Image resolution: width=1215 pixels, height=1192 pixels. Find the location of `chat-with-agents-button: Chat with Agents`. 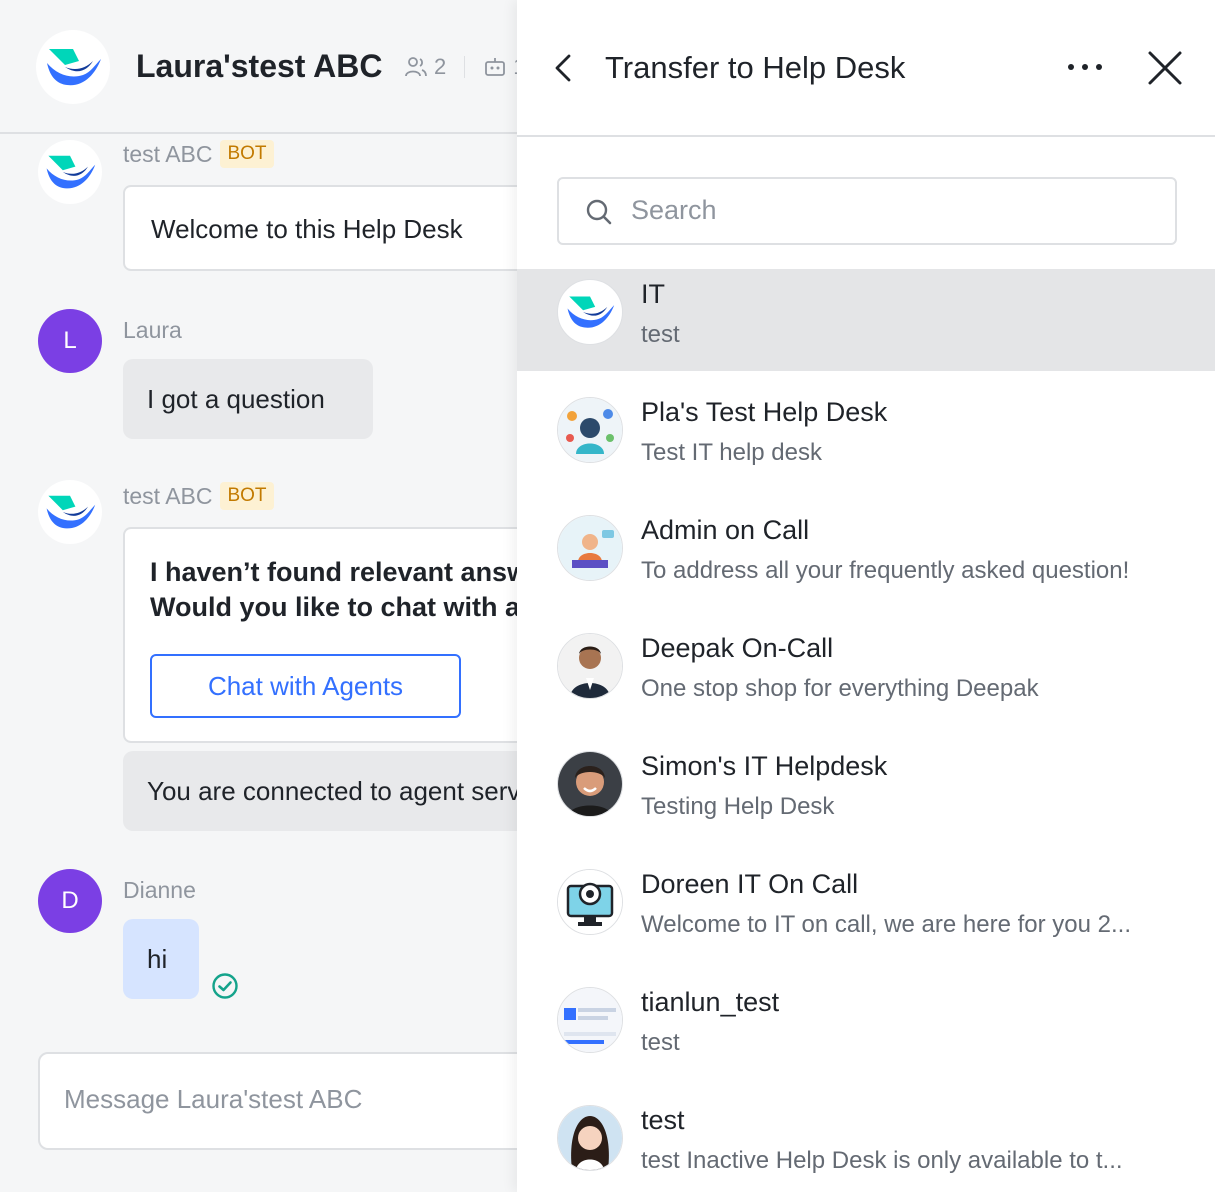

chat-with-agents-button: Chat with Agents is located at coordinates (305, 686).